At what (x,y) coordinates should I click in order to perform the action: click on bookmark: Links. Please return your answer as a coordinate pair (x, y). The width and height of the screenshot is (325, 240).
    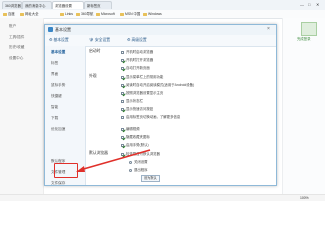
    Looking at the image, I should click on (66, 14).